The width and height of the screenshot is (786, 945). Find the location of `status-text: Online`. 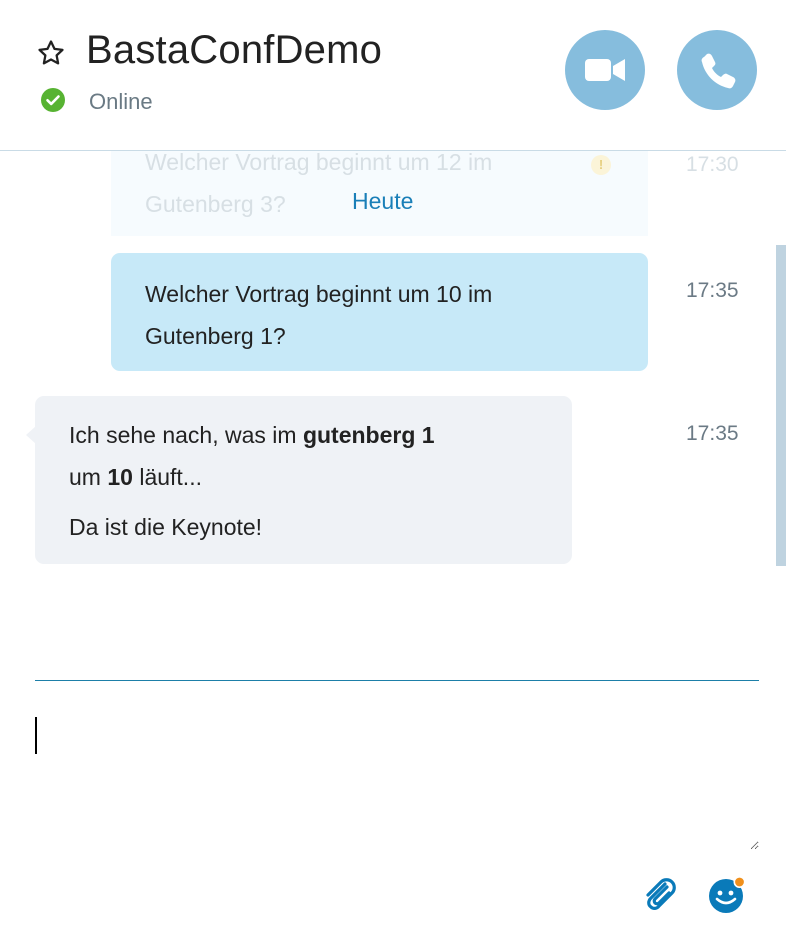

status-text: Online is located at coordinates (121, 101).